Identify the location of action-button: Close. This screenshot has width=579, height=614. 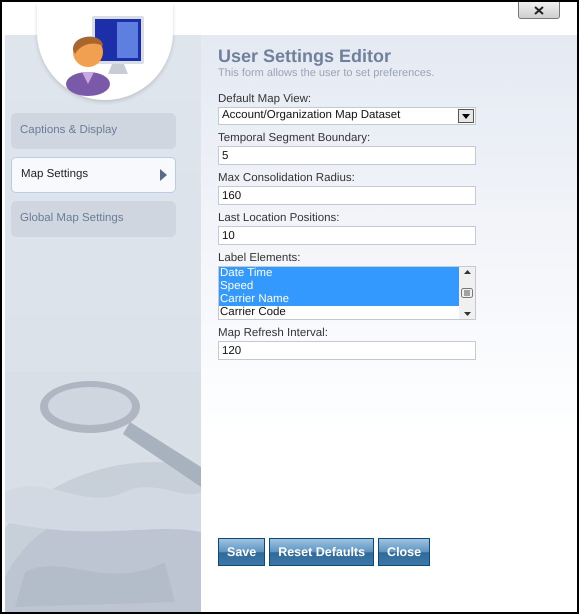
(404, 552).